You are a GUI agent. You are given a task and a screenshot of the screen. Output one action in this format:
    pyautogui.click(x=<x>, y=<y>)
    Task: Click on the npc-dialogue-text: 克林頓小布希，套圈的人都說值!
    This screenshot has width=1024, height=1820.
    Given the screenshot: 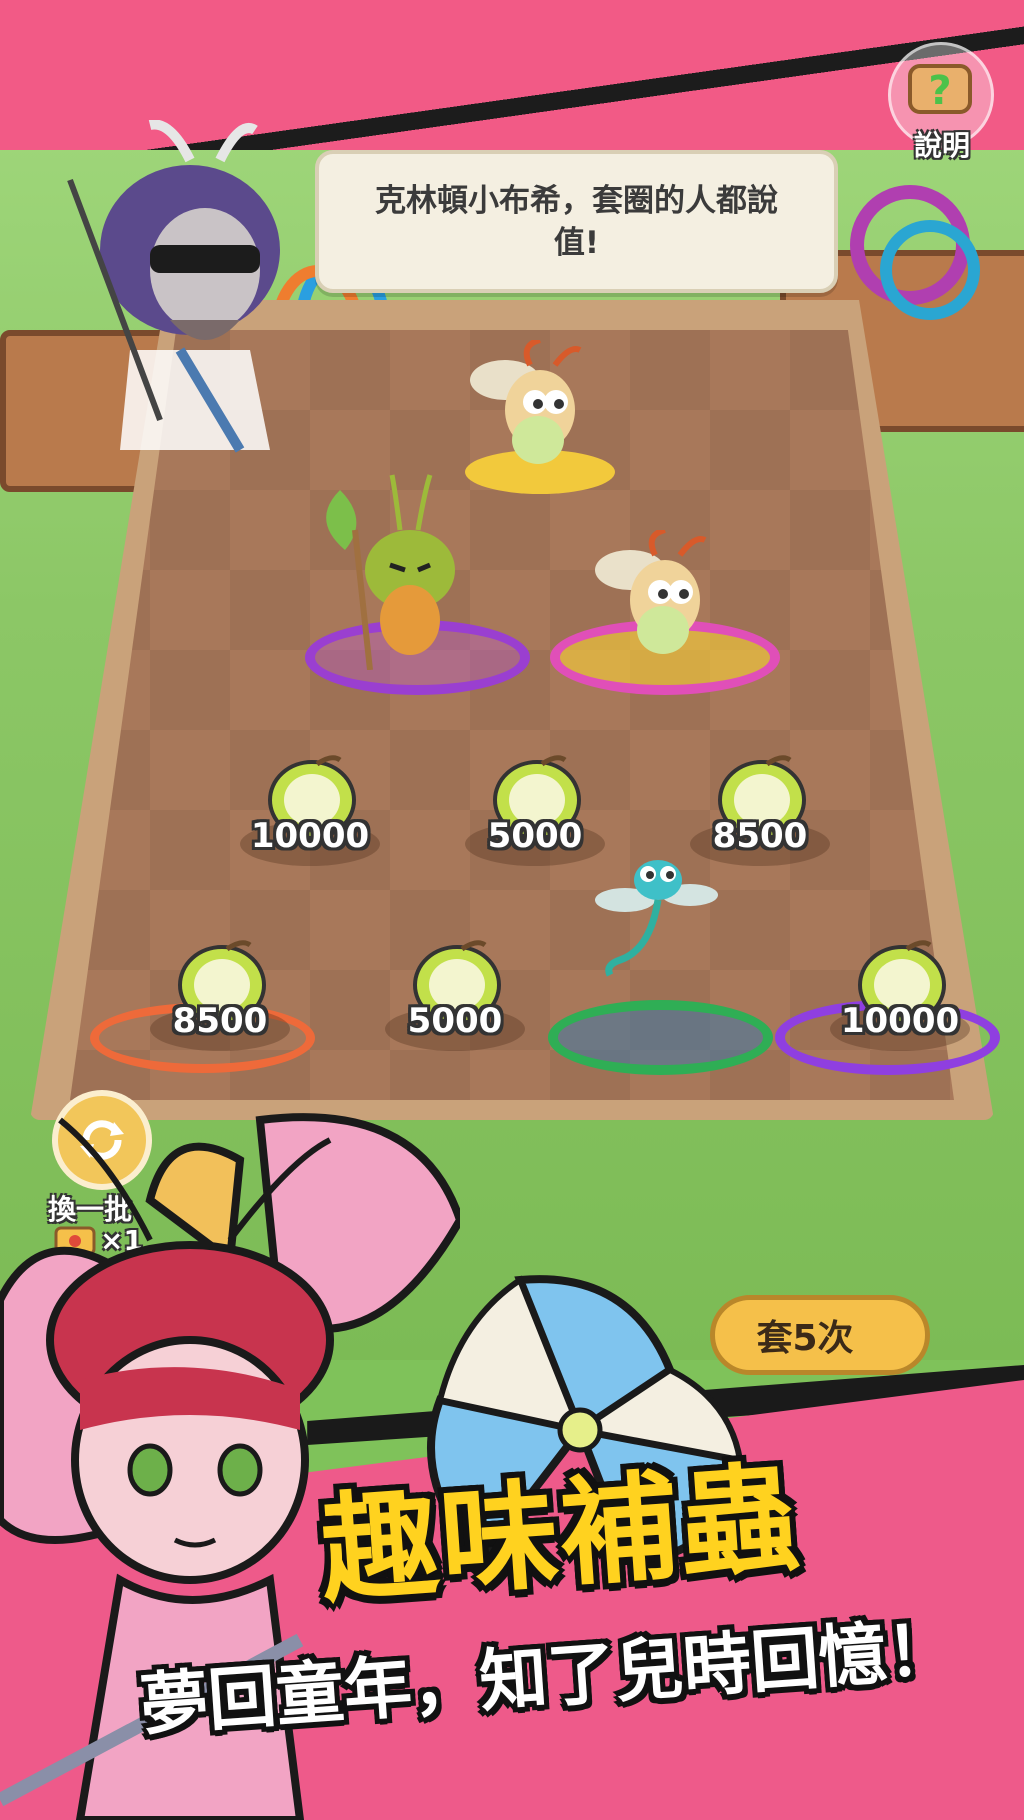 What is the action you would take?
    pyautogui.click(x=576, y=221)
    